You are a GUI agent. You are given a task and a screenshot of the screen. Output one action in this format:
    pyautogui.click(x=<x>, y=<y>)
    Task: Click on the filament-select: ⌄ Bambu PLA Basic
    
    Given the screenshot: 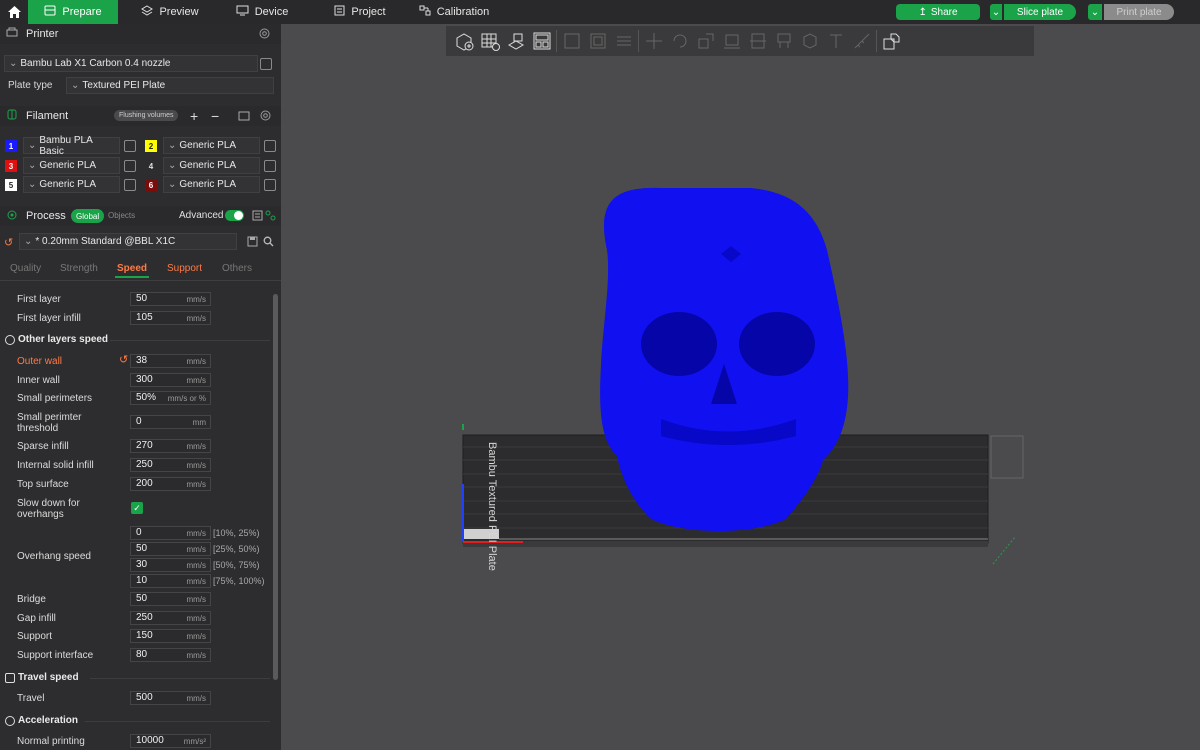 What is the action you would take?
    pyautogui.click(x=71, y=145)
    